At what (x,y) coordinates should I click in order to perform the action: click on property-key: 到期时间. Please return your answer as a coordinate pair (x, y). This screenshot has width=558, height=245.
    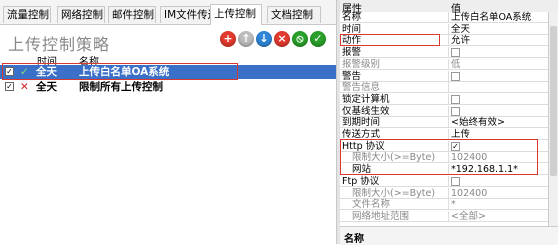
    Looking at the image, I should click on (361, 123).